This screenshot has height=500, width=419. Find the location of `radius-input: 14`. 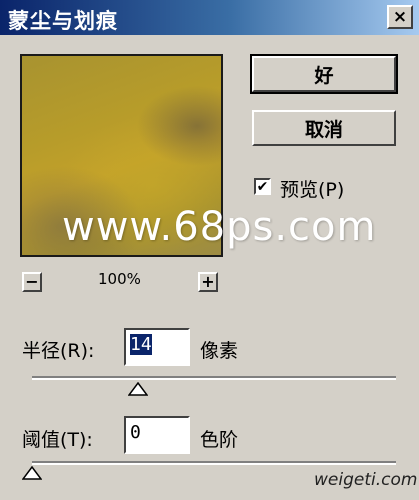

radius-input: 14 is located at coordinates (157, 347).